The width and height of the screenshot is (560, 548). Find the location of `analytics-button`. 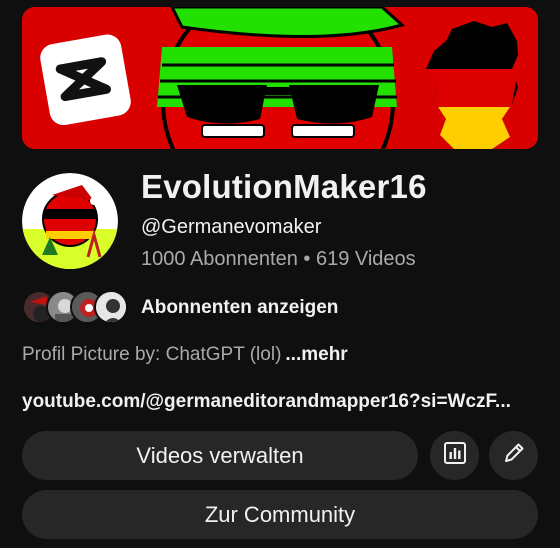

analytics-button is located at coordinates (454, 455).